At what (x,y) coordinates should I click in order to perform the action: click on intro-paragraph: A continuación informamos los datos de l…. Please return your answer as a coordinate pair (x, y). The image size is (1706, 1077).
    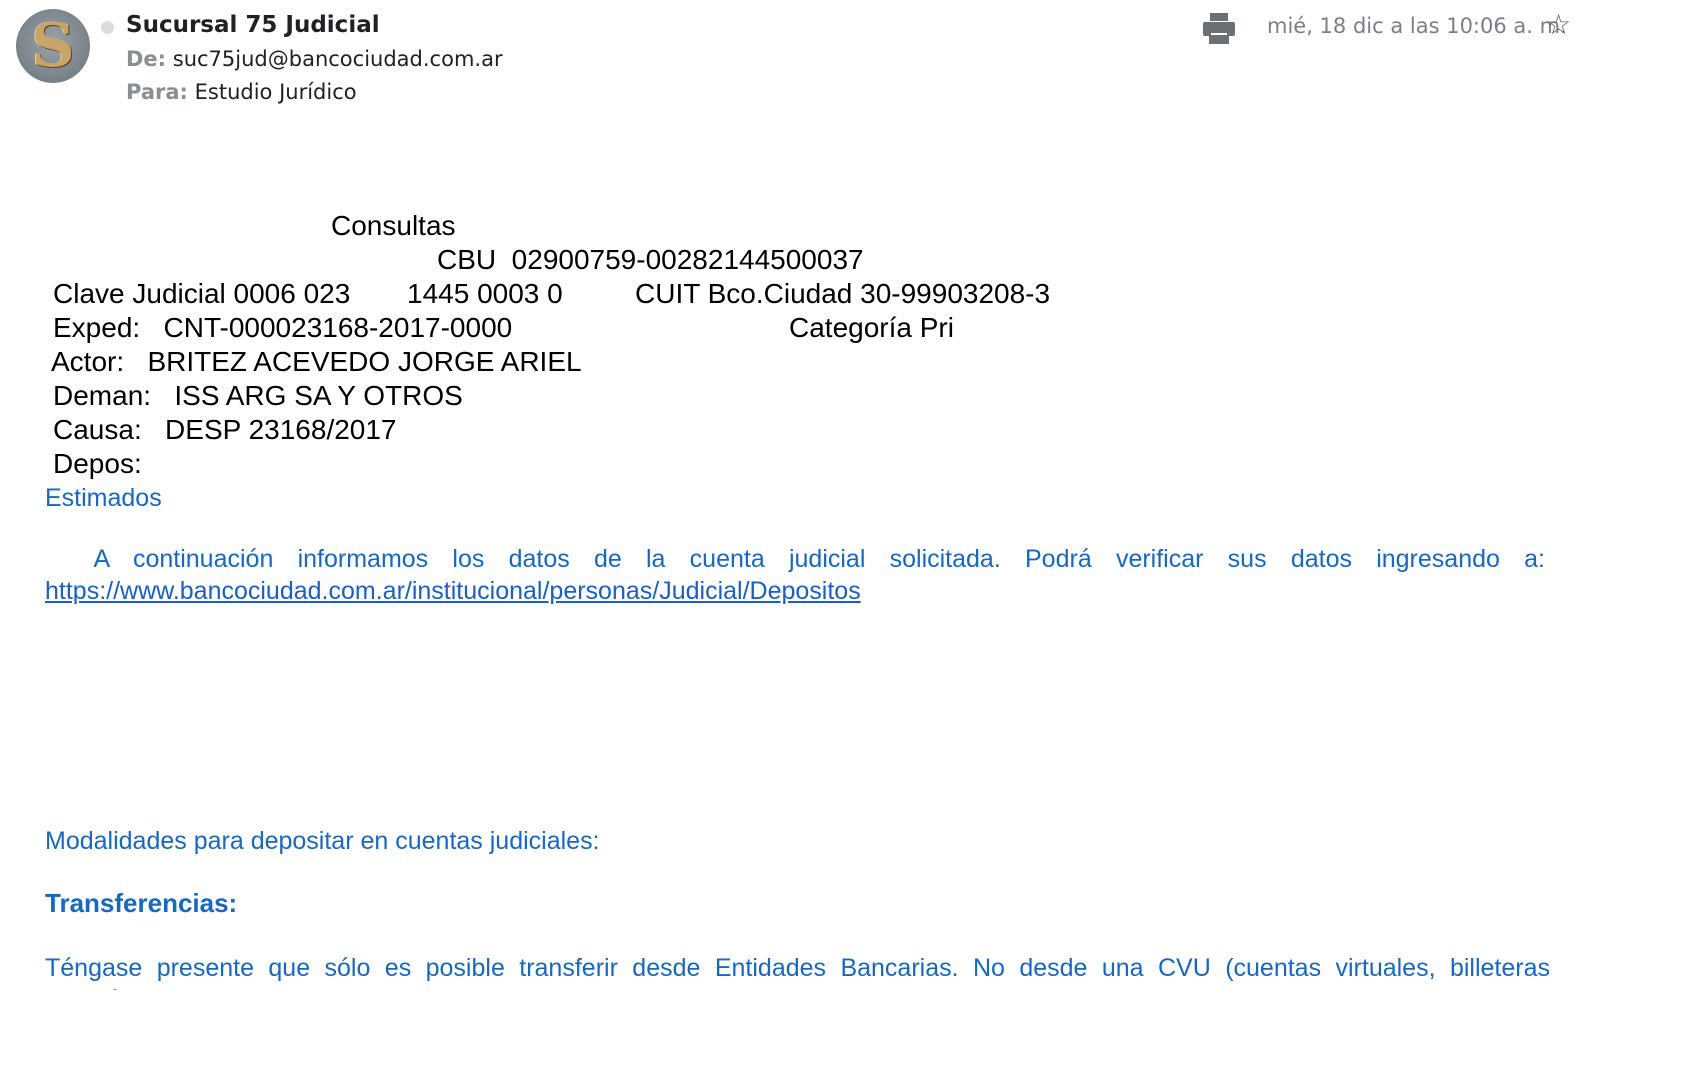
    Looking at the image, I should click on (795, 575).